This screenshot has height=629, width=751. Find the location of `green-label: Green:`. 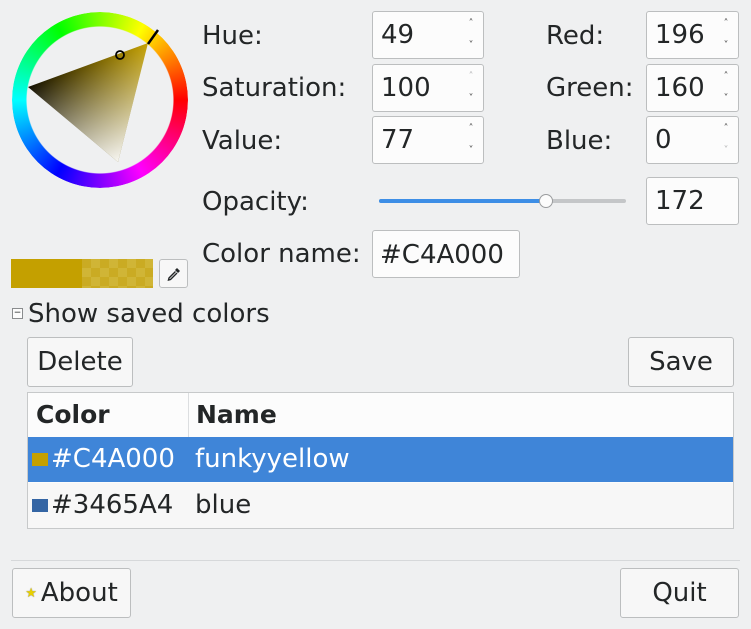

green-label: Green: is located at coordinates (590, 88).